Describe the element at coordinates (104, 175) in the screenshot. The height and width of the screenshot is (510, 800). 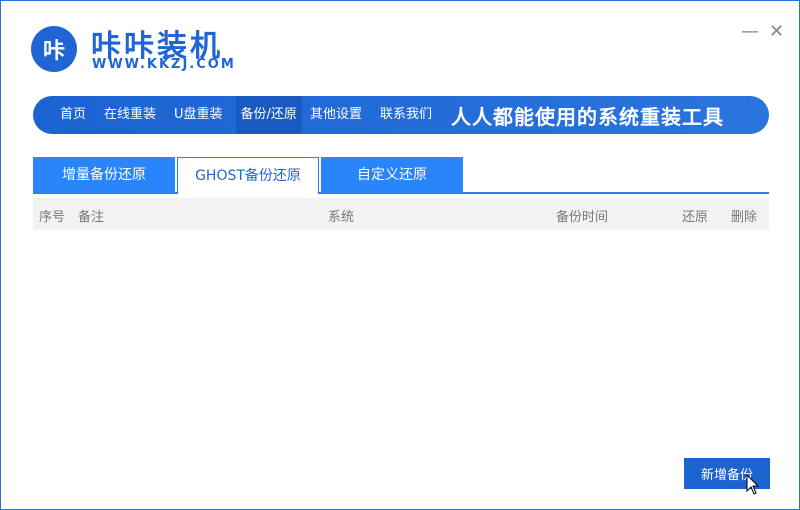
I see `tab-incremental-backup: 增量备份还原` at that location.